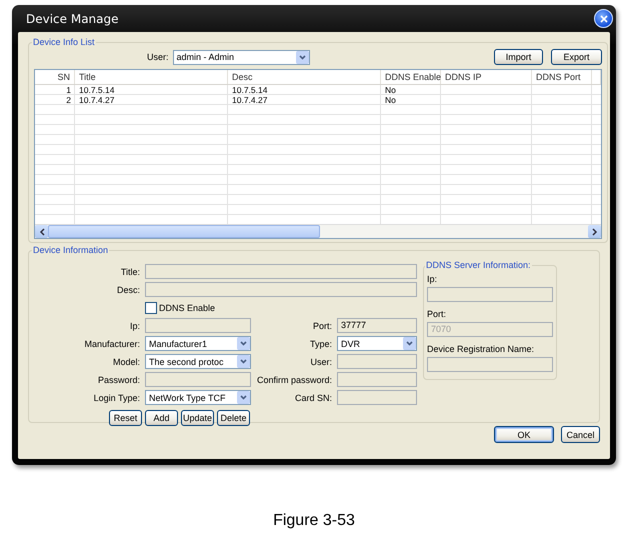 Image resolution: width=626 pixels, height=536 pixels. Describe the element at coordinates (118, 379) in the screenshot. I see `field-label: Password:` at that location.